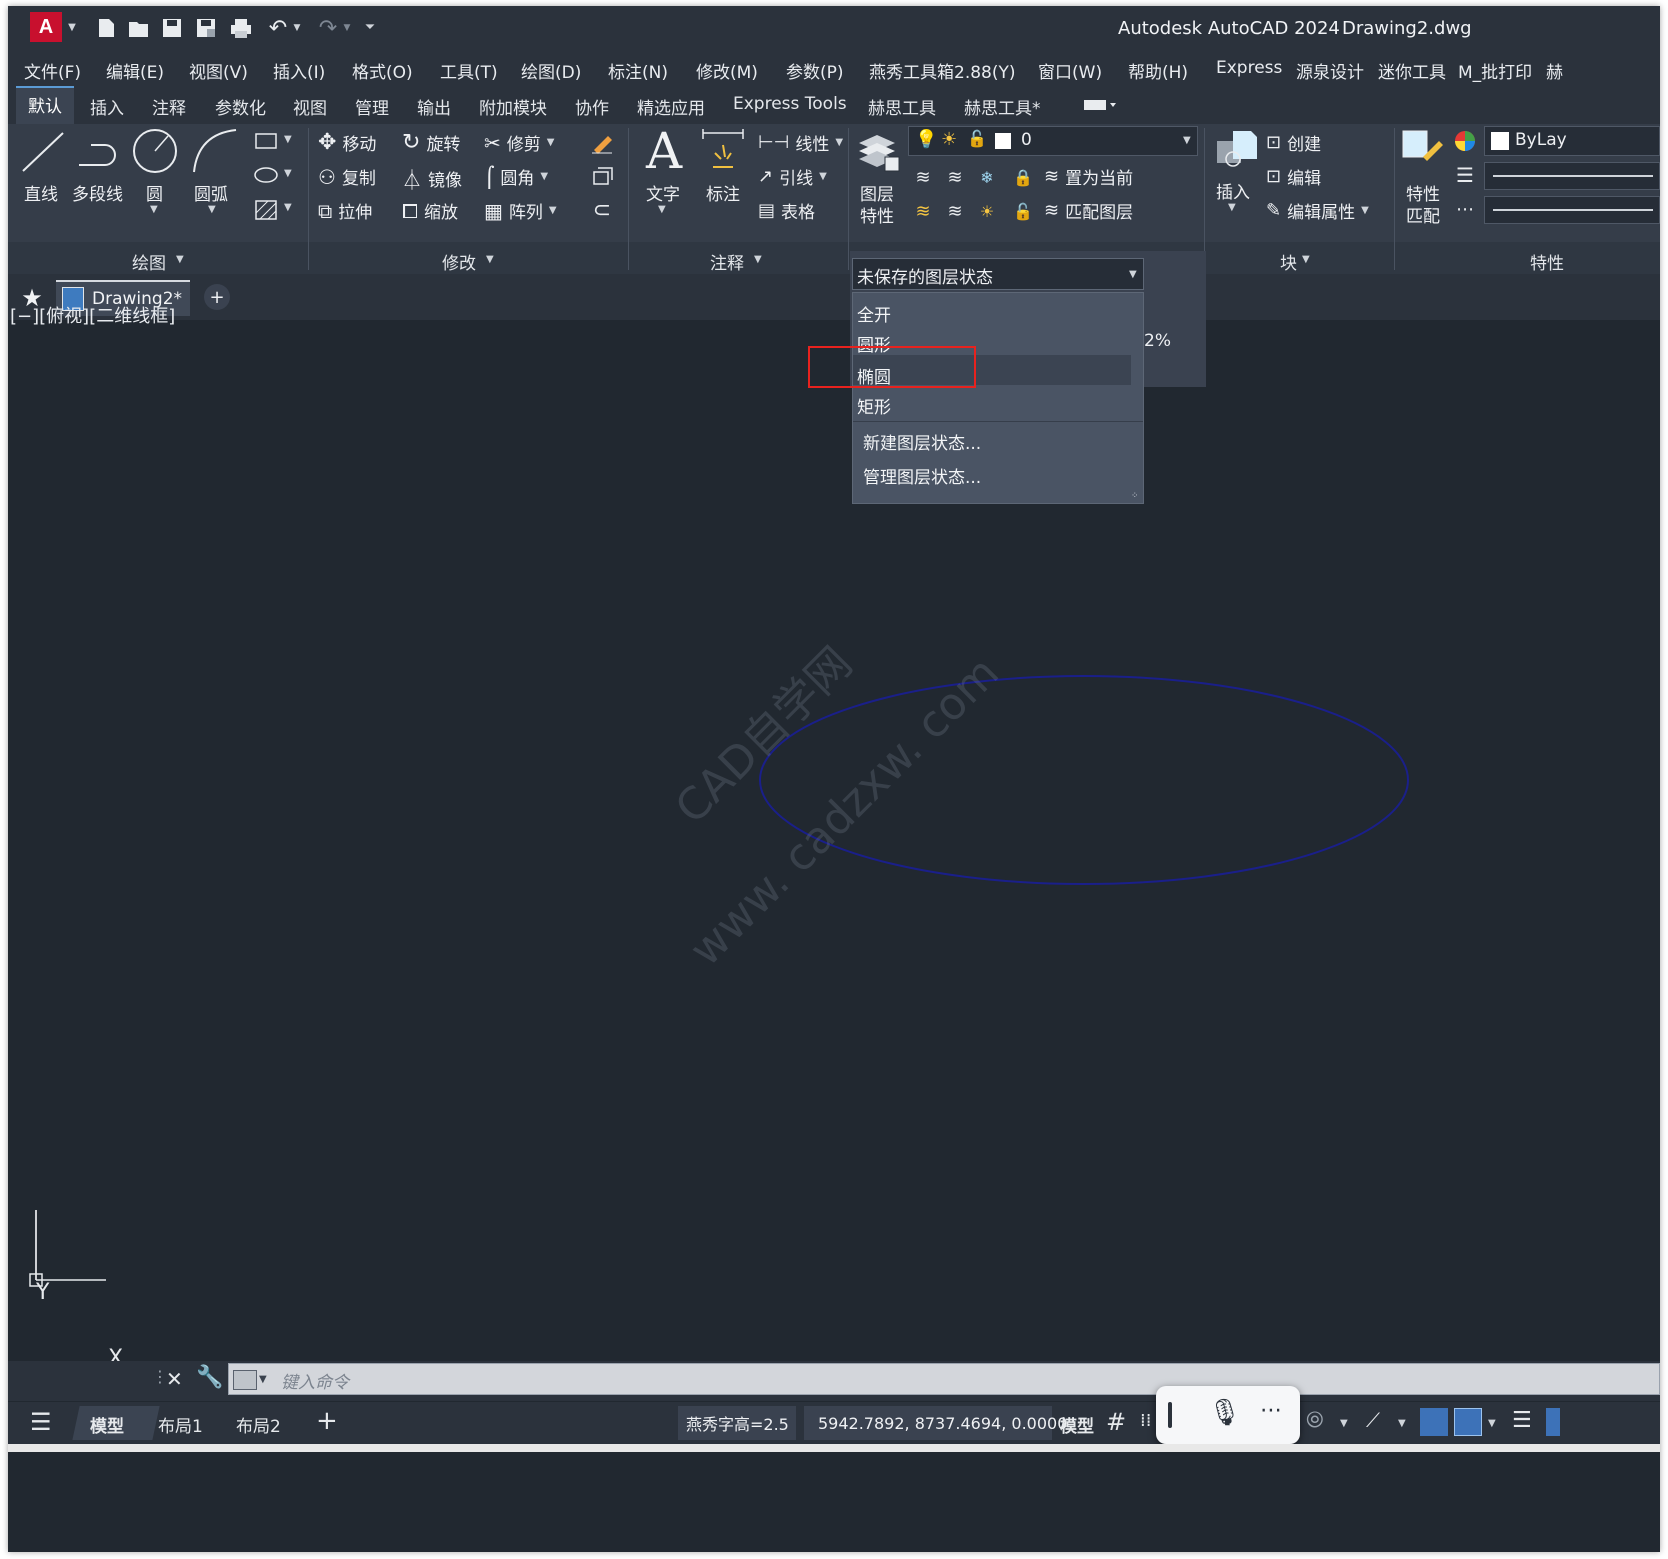 The width and height of the screenshot is (1668, 1559). Describe the element at coordinates (727, 70) in the screenshot. I see `menu-modify: 修改(M)` at that location.